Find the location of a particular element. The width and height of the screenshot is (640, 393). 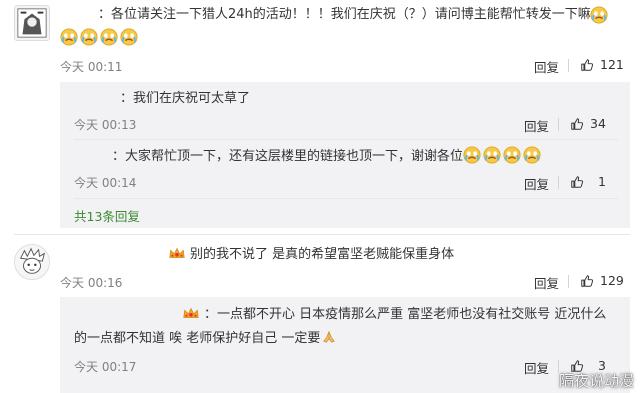

sub-reply-text: ：一点都不开心 日本疫情那么严重 富坚老师也没有社交账号 近况什么 is located at coordinates (394, 315).